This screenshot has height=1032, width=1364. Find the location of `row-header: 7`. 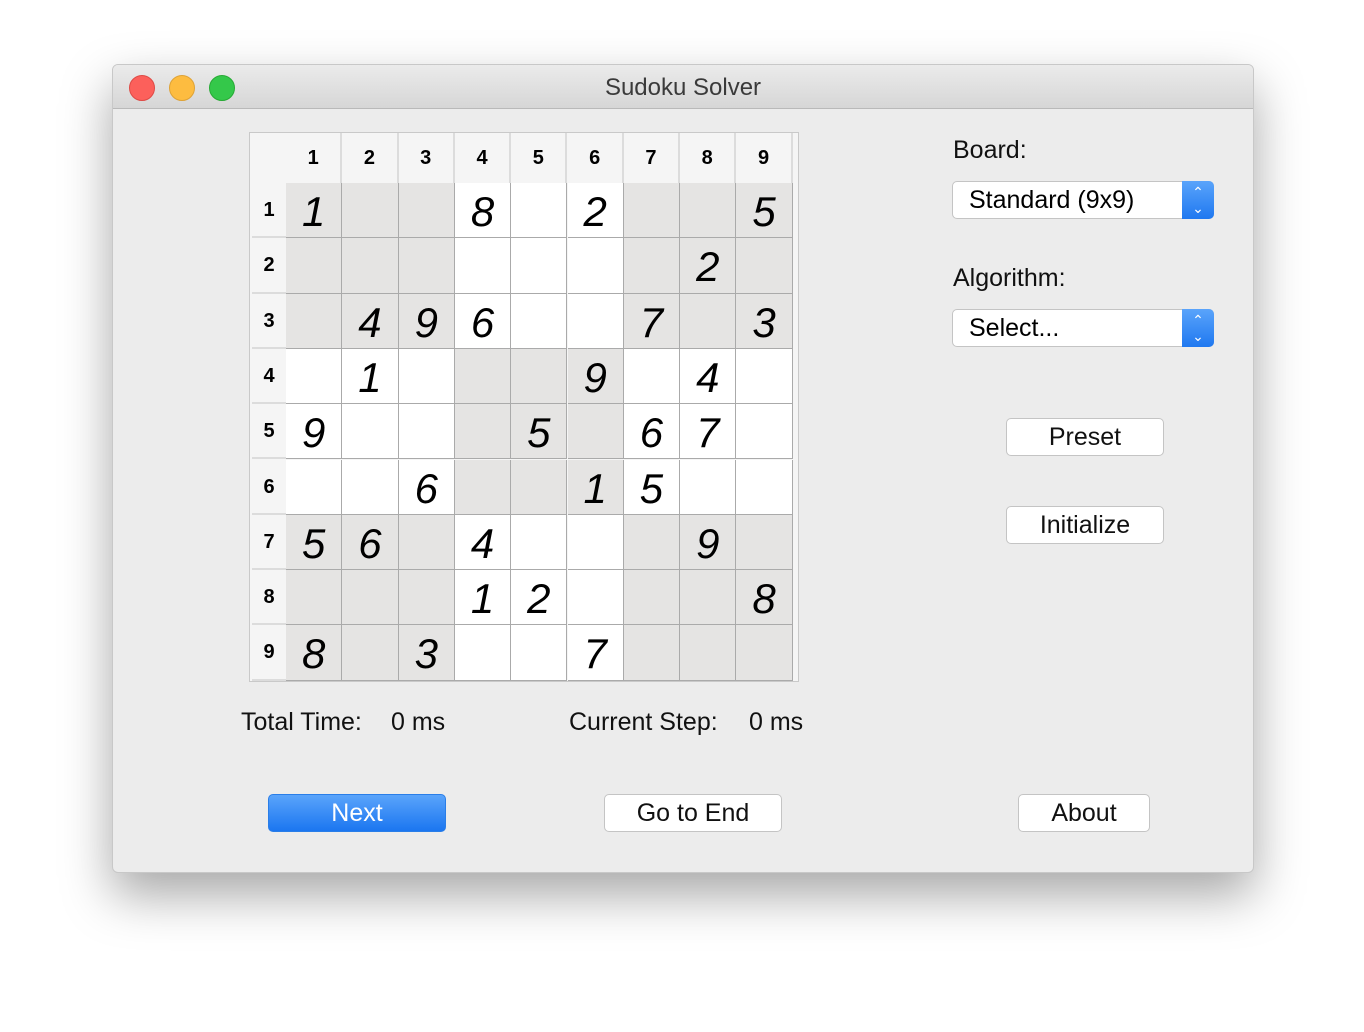

row-header: 7 is located at coordinates (269, 543).